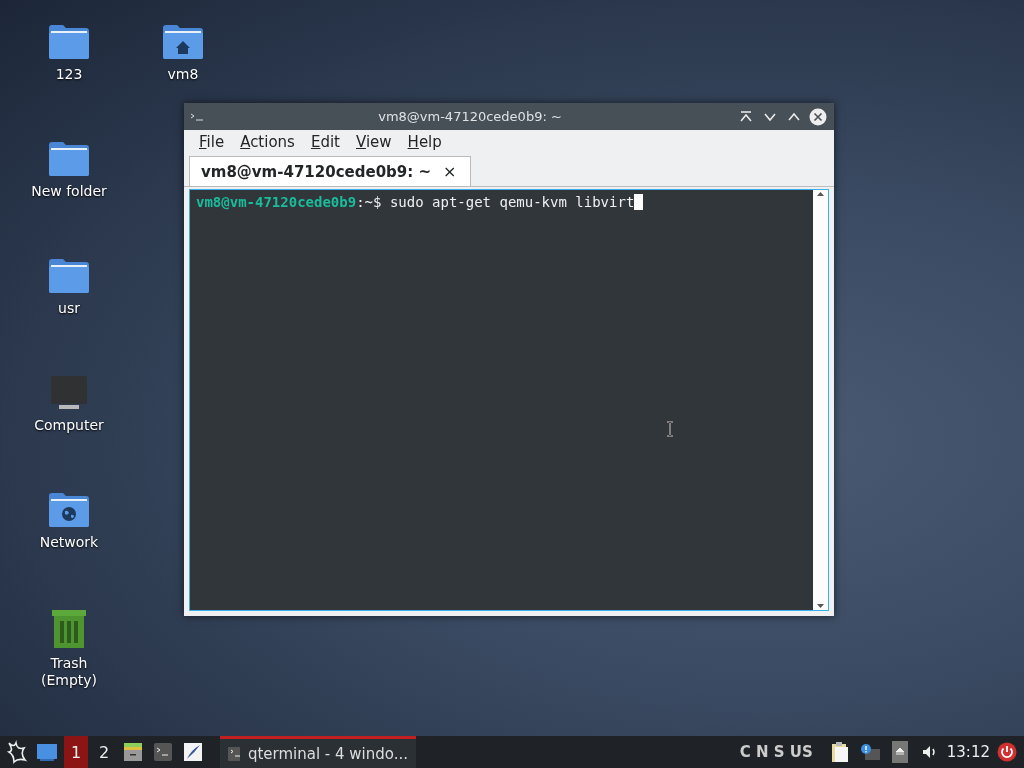  What do you see at coordinates (794, 116) in the screenshot?
I see `chevron-up-icon` at bounding box center [794, 116].